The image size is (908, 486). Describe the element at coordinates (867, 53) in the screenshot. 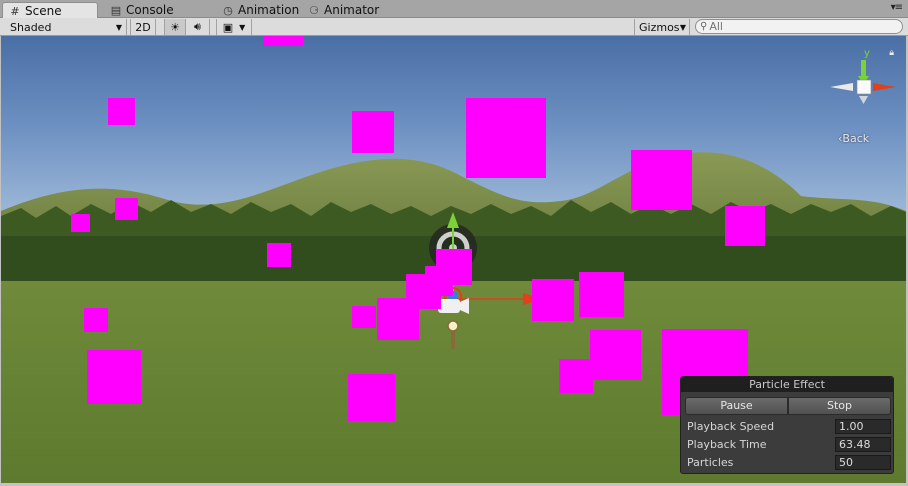

I see `svg-text: y` at that location.